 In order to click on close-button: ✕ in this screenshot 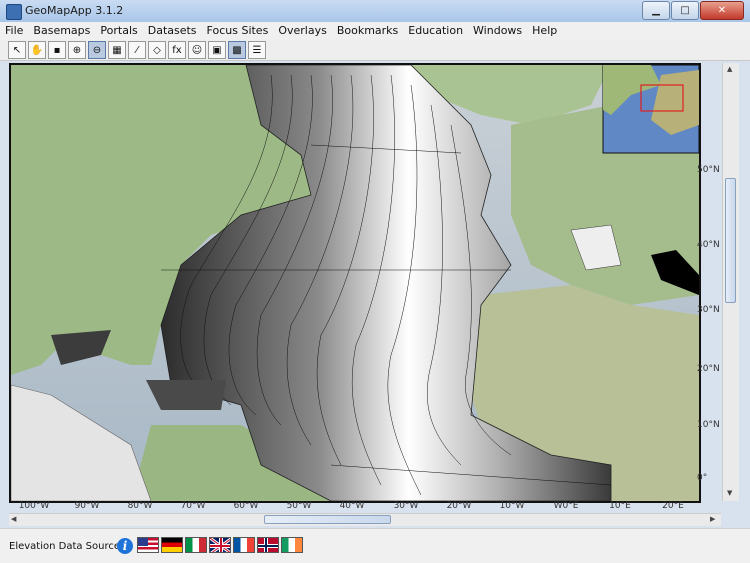, I will do `click(722, 10)`.